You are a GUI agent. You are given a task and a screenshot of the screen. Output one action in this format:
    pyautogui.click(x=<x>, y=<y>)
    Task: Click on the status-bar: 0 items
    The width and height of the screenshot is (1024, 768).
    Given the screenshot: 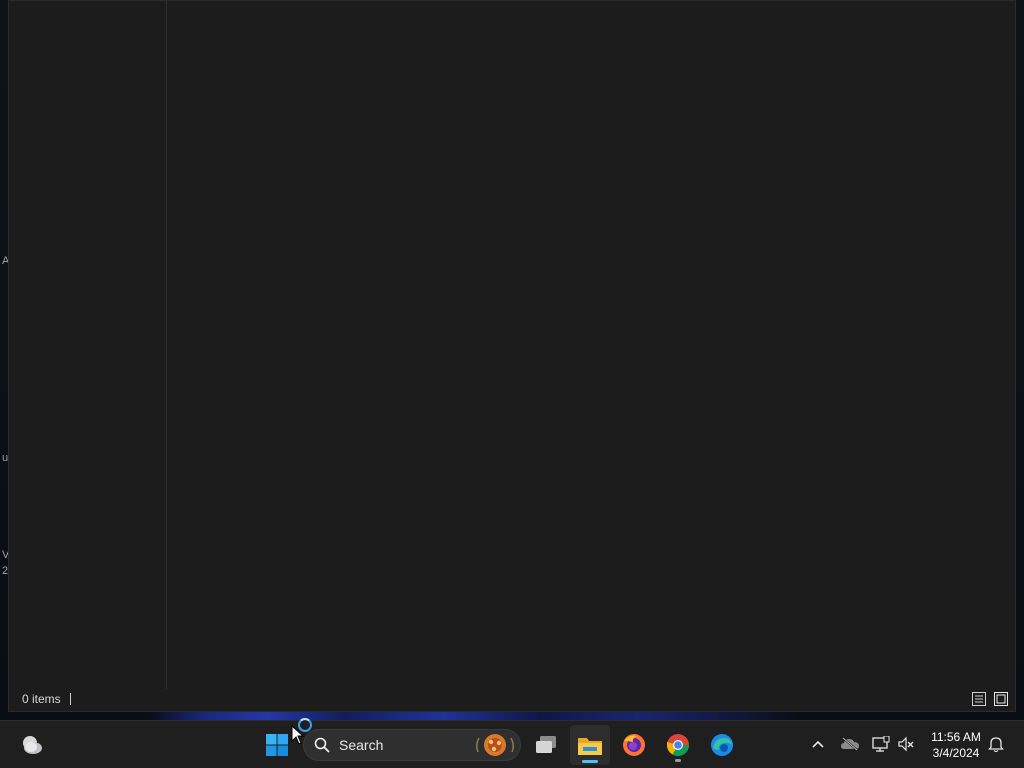 What is the action you would take?
    pyautogui.click(x=512, y=699)
    